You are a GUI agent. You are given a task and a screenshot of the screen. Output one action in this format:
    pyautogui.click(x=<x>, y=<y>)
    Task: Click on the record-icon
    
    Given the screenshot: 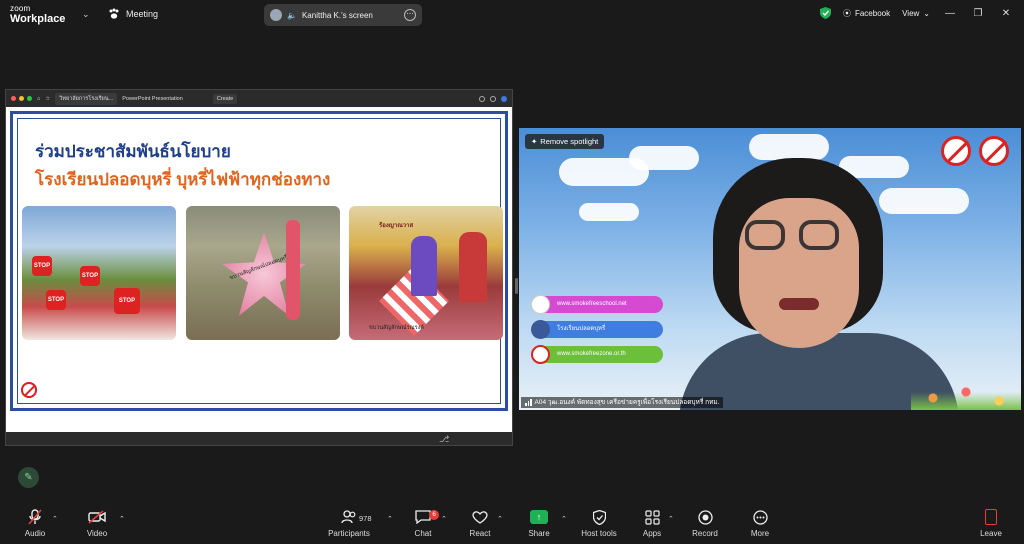 What is the action you would take?
    pyautogui.click(x=705, y=517)
    